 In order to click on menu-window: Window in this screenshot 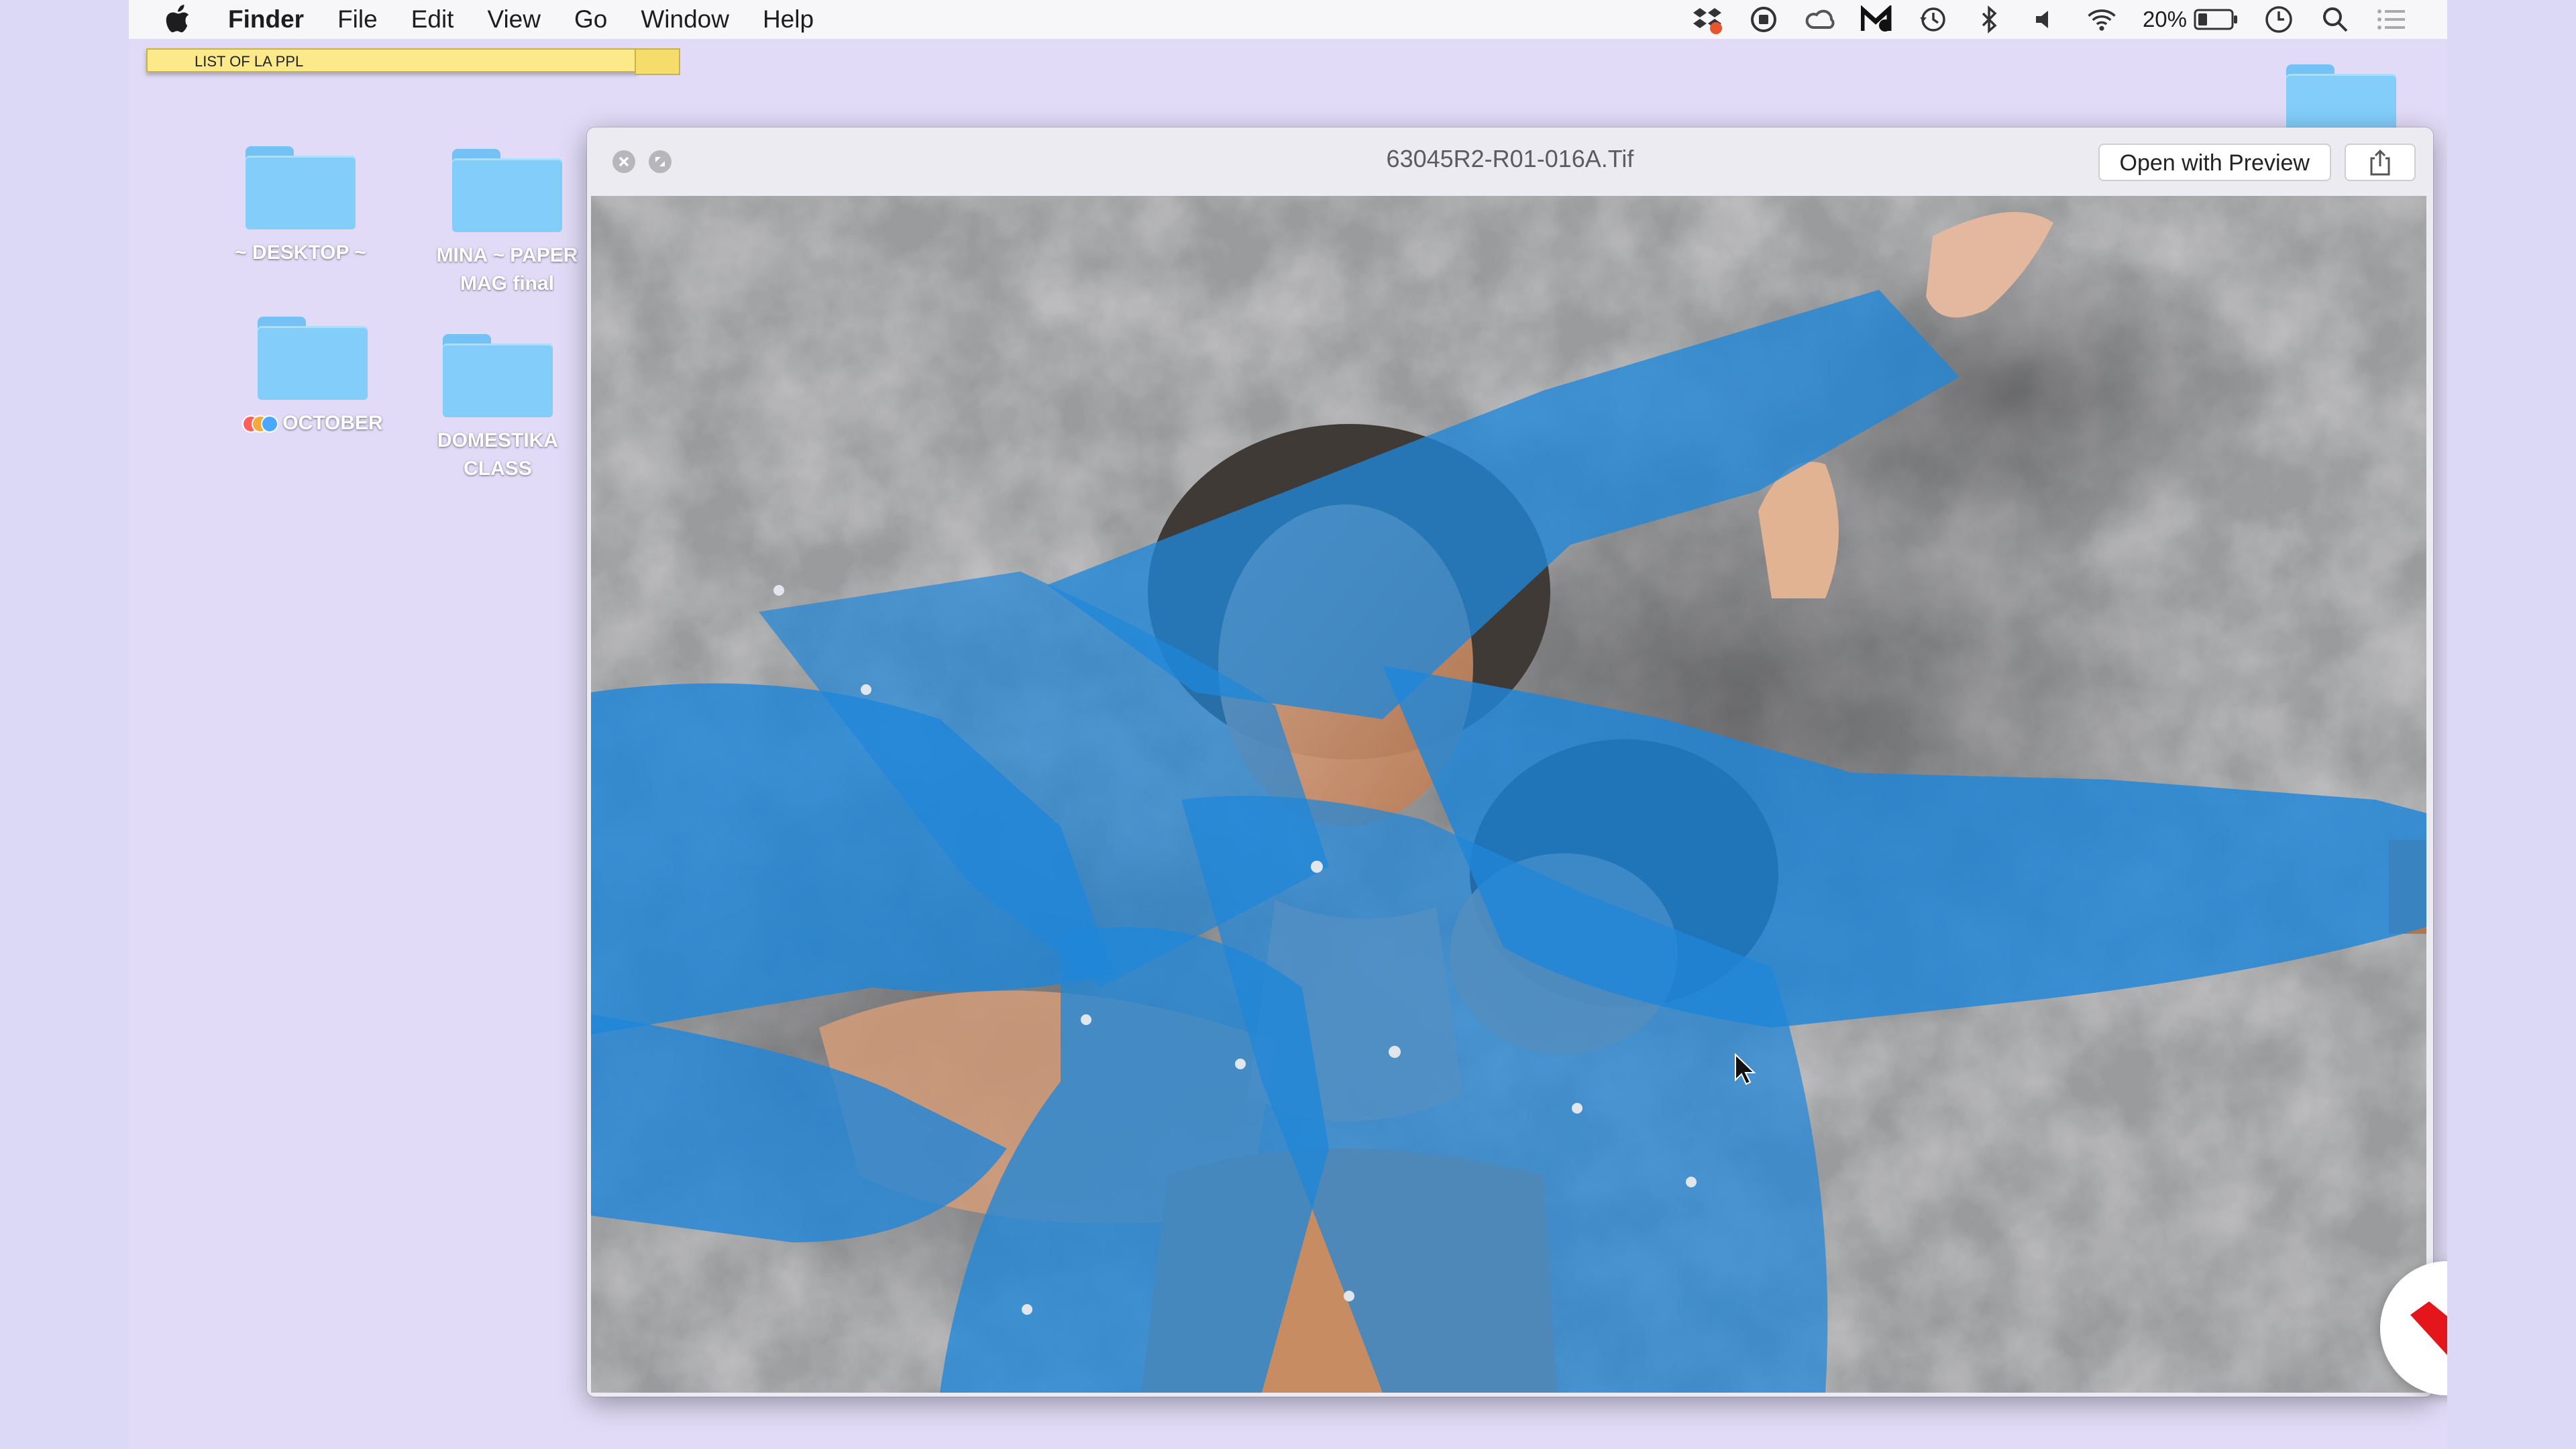, I will do `click(685, 19)`.